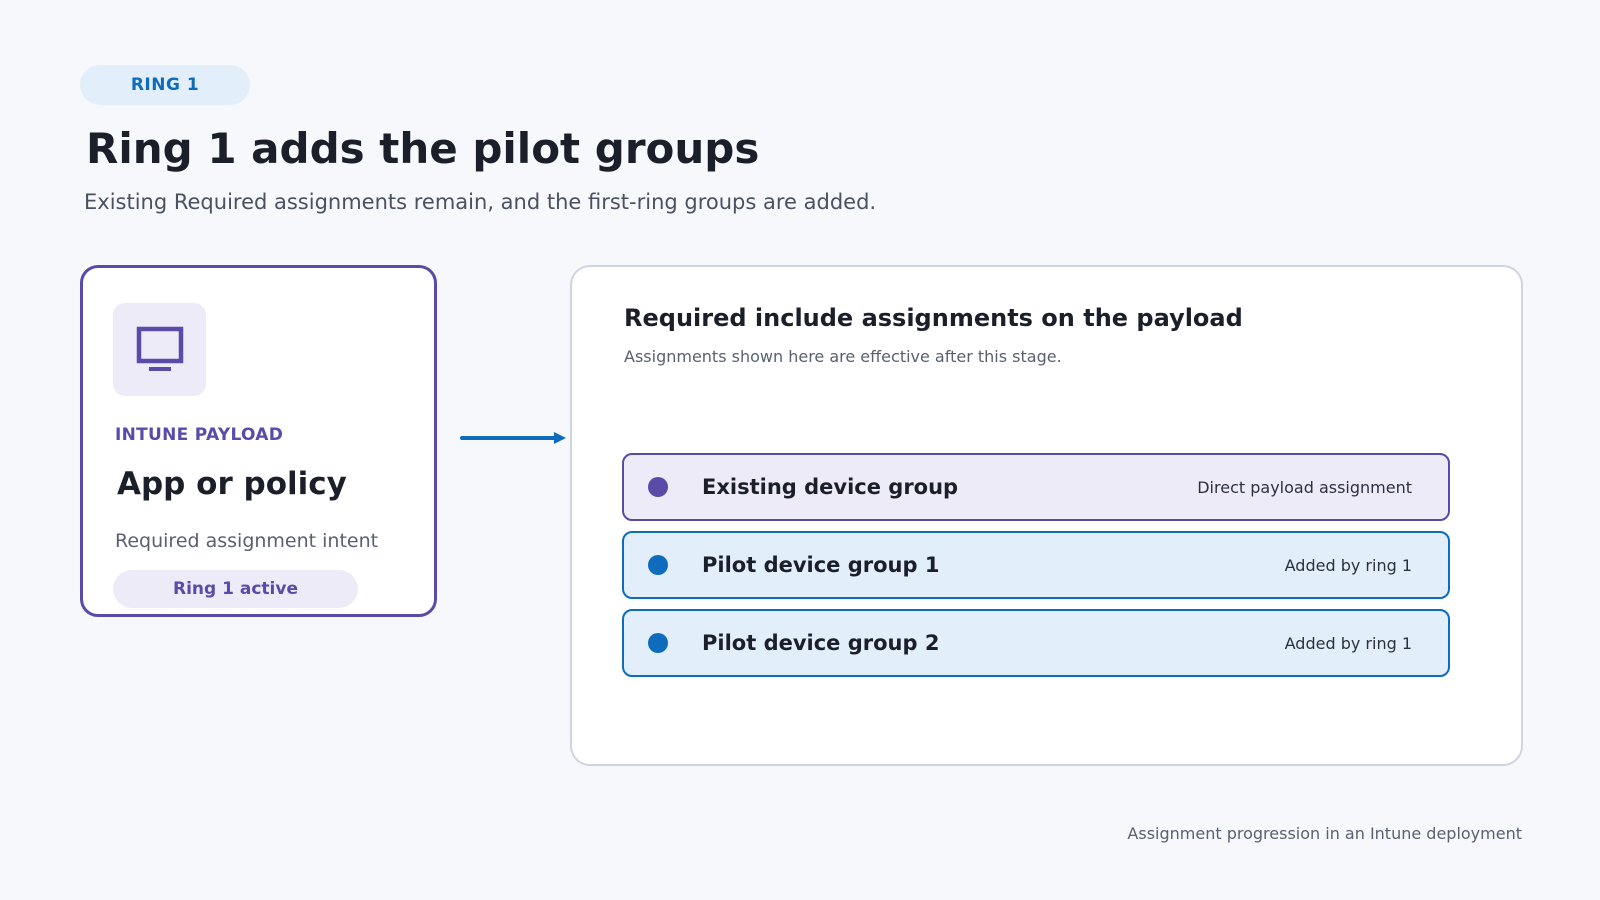 This screenshot has width=1600, height=900. Describe the element at coordinates (513, 438) in the screenshot. I see `flow-arrow-icon` at that location.